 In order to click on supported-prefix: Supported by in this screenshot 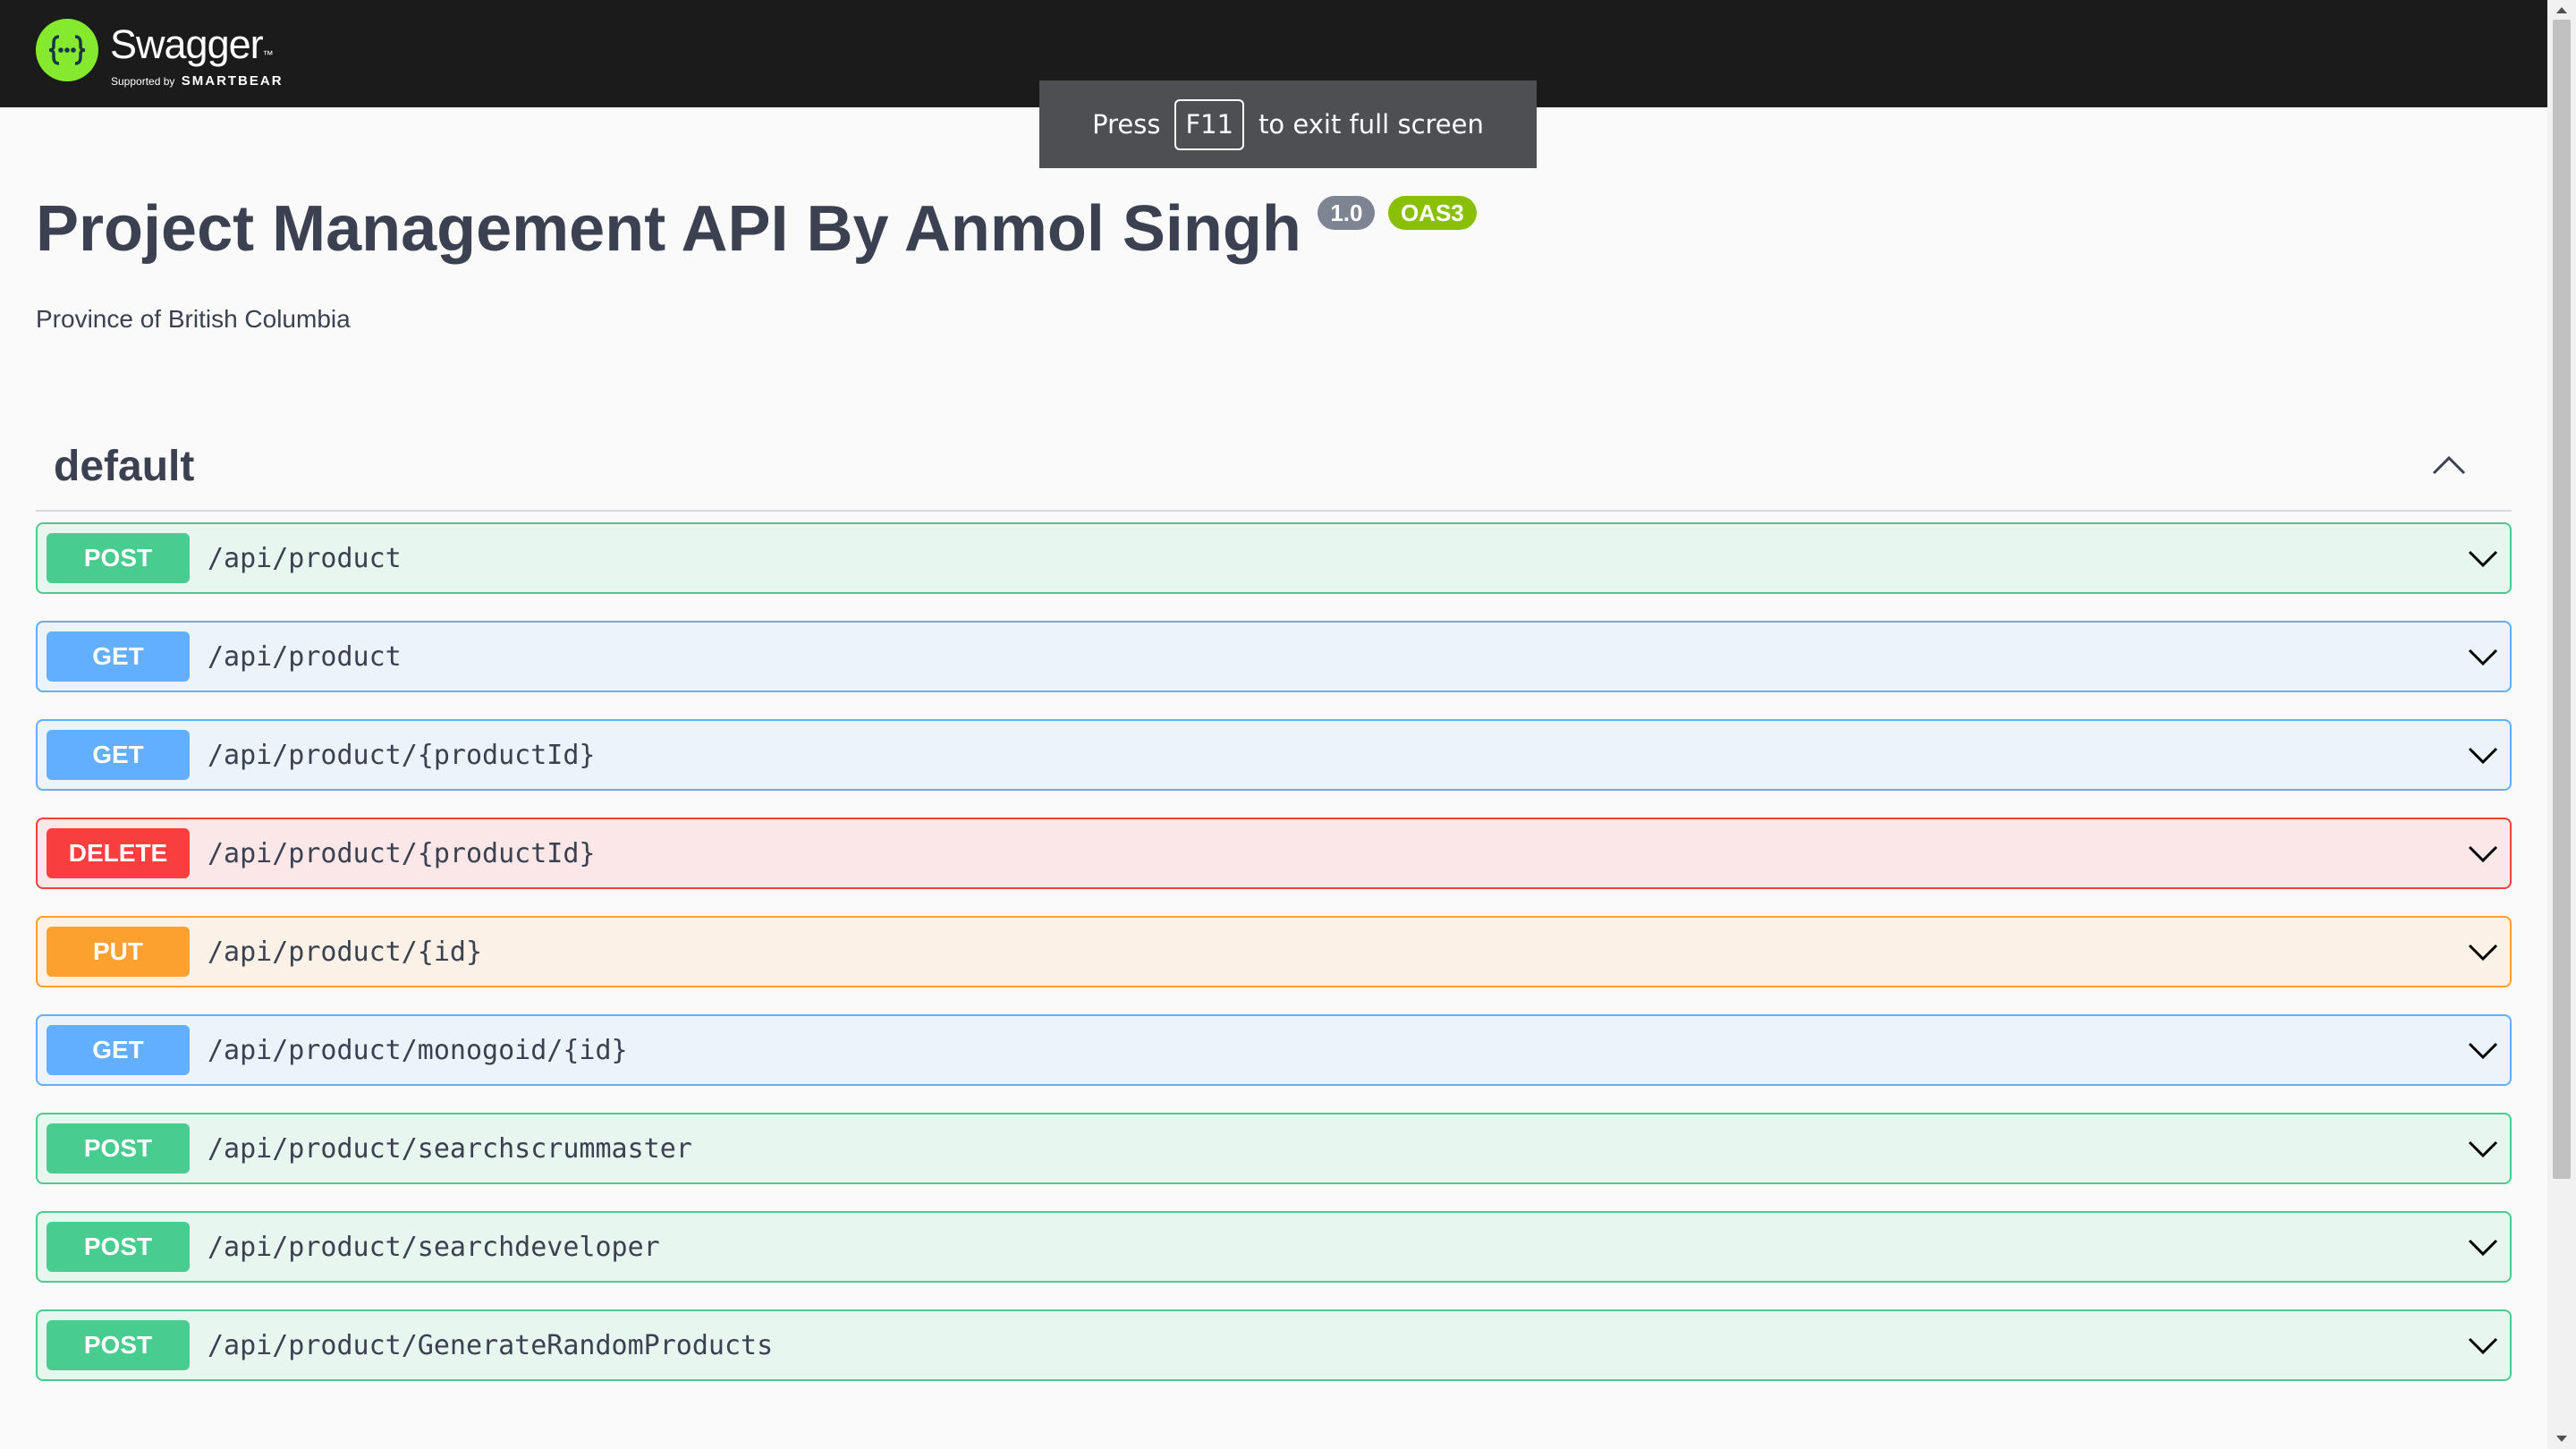, I will do `click(143, 81)`.